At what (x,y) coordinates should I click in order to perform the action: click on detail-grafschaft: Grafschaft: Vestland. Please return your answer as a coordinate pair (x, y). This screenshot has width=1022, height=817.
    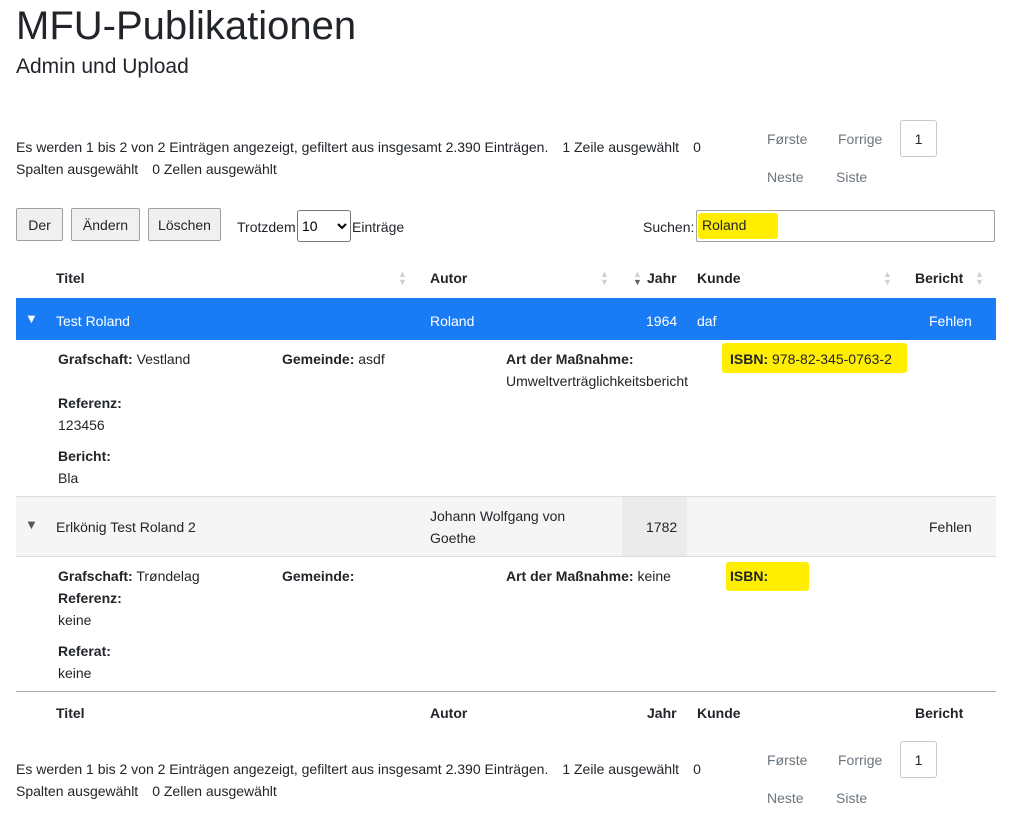
    Looking at the image, I should click on (124, 359).